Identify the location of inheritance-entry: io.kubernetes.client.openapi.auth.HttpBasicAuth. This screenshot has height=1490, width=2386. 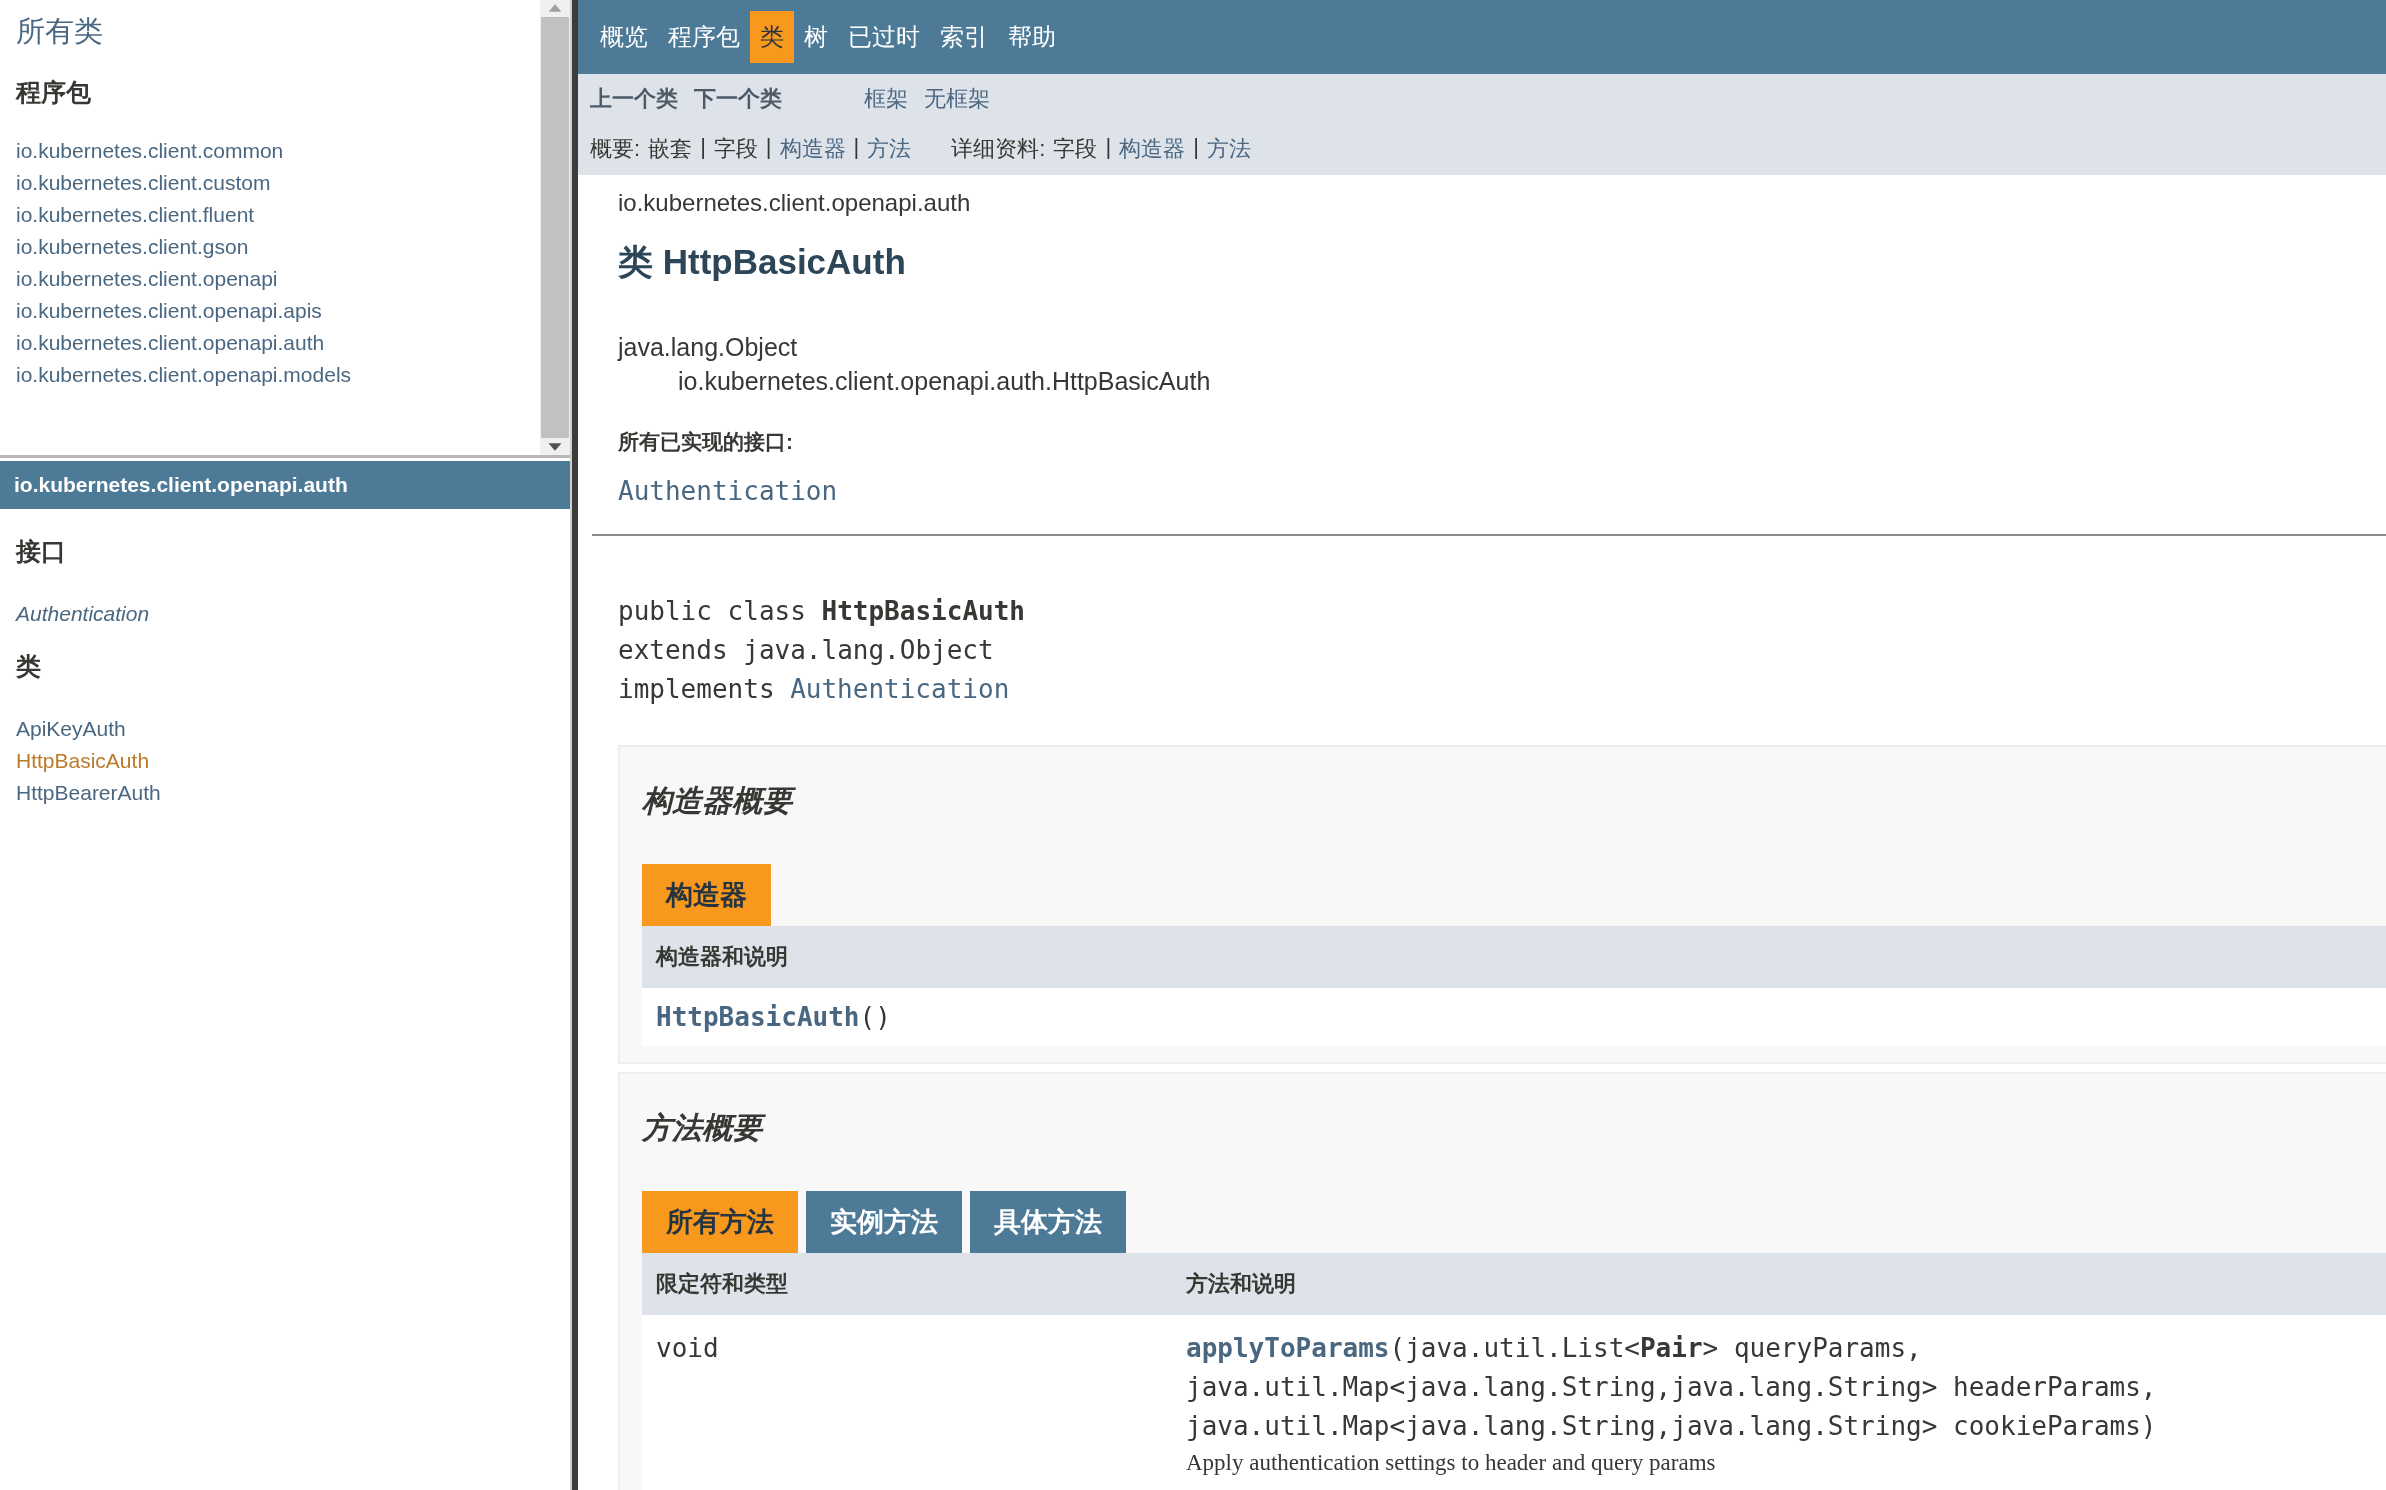
(944, 381).